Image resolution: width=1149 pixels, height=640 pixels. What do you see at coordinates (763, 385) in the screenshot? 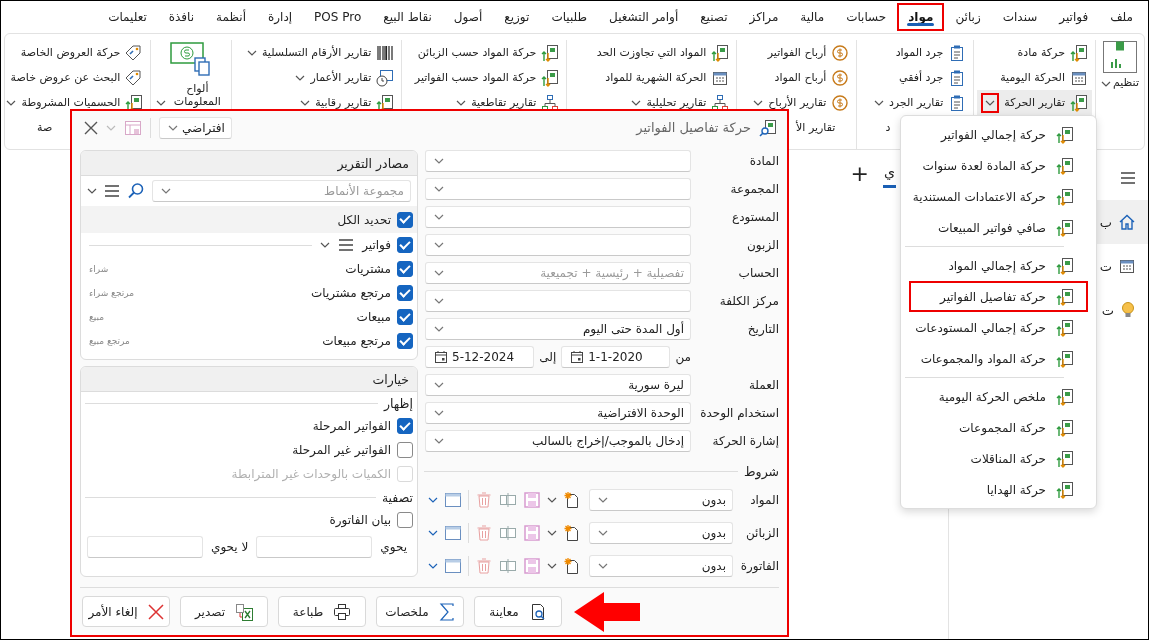
I see `field-label: العملة` at bounding box center [763, 385].